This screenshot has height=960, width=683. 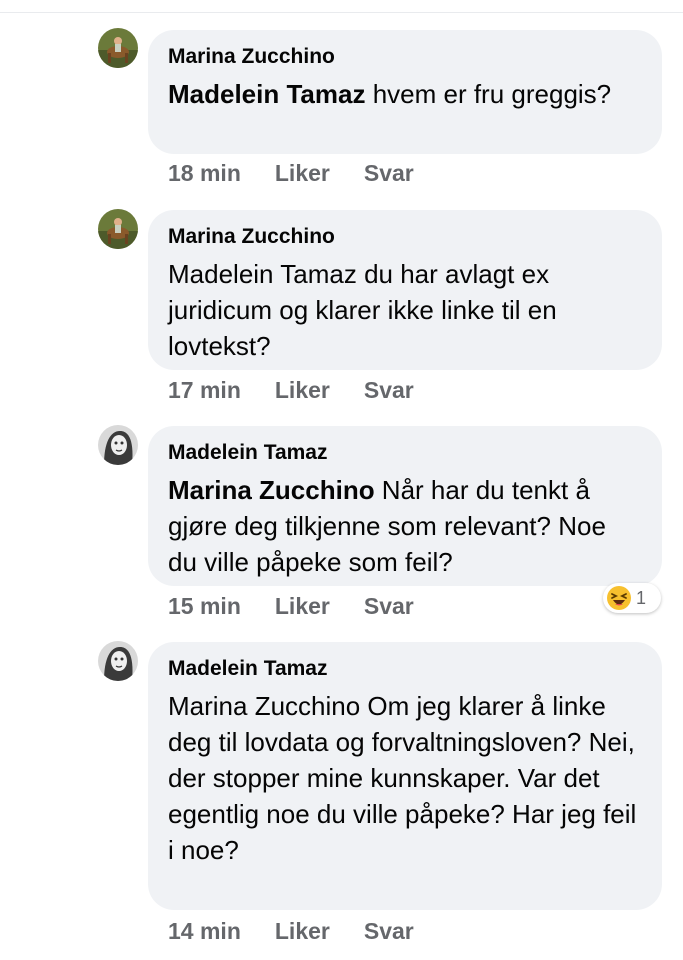 What do you see at coordinates (632, 598) in the screenshot?
I see `reaction-badge: 1` at bounding box center [632, 598].